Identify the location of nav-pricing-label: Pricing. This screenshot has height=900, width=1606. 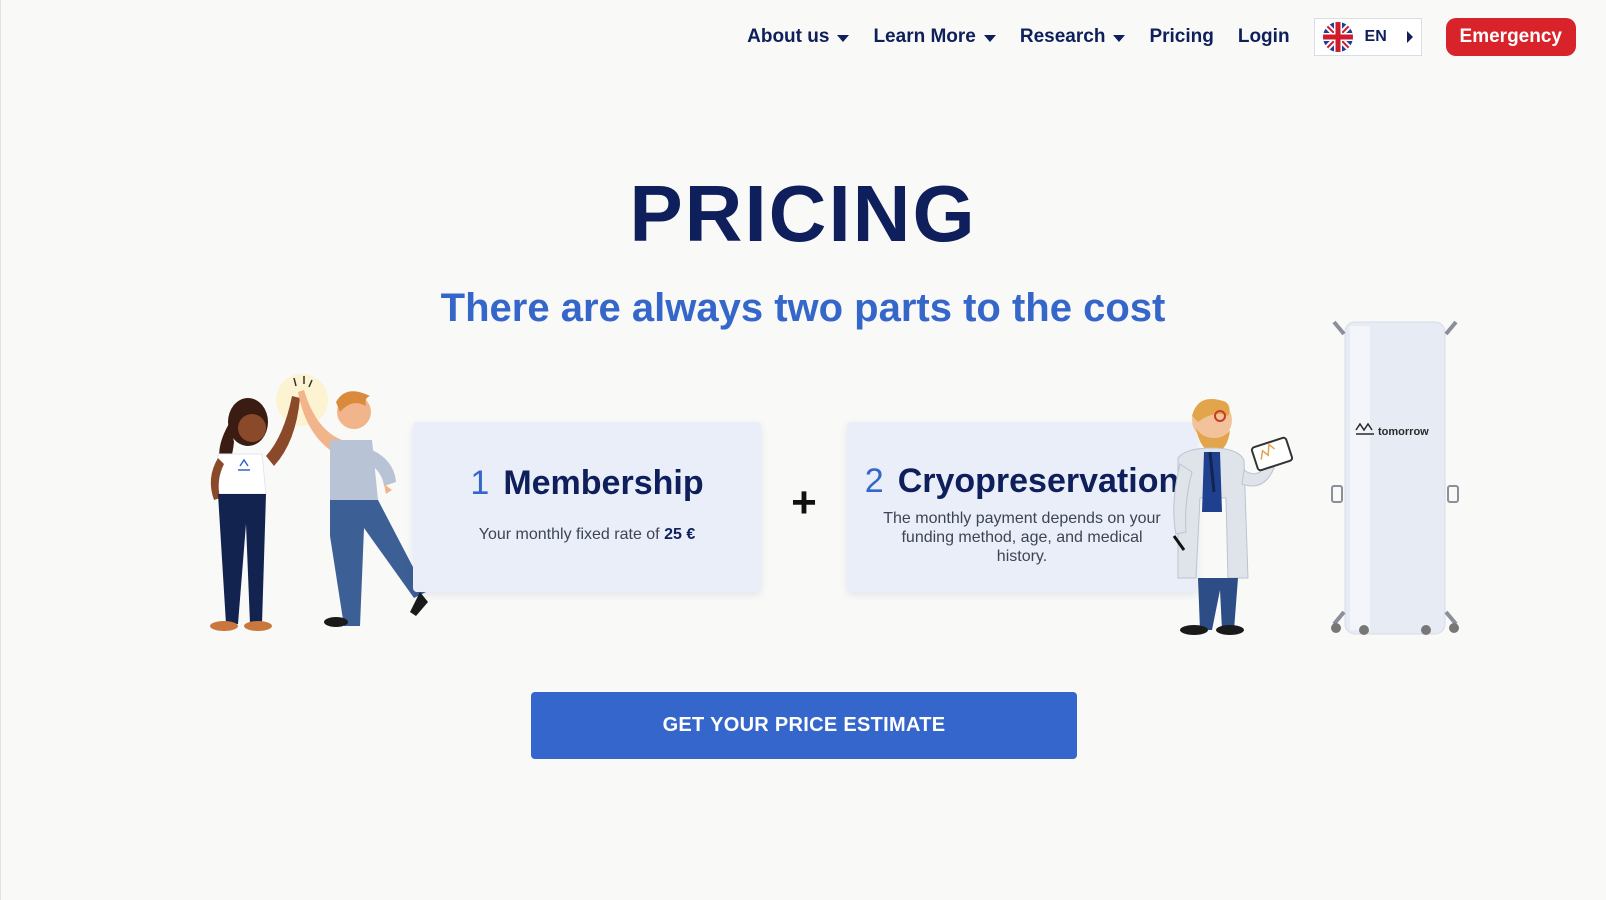
(1181, 36).